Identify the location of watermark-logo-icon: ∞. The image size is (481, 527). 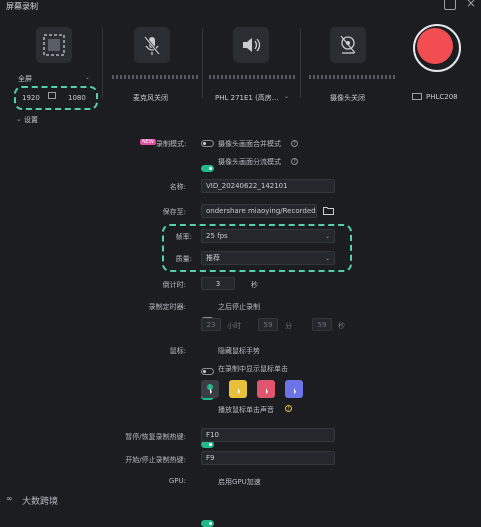
(9, 498).